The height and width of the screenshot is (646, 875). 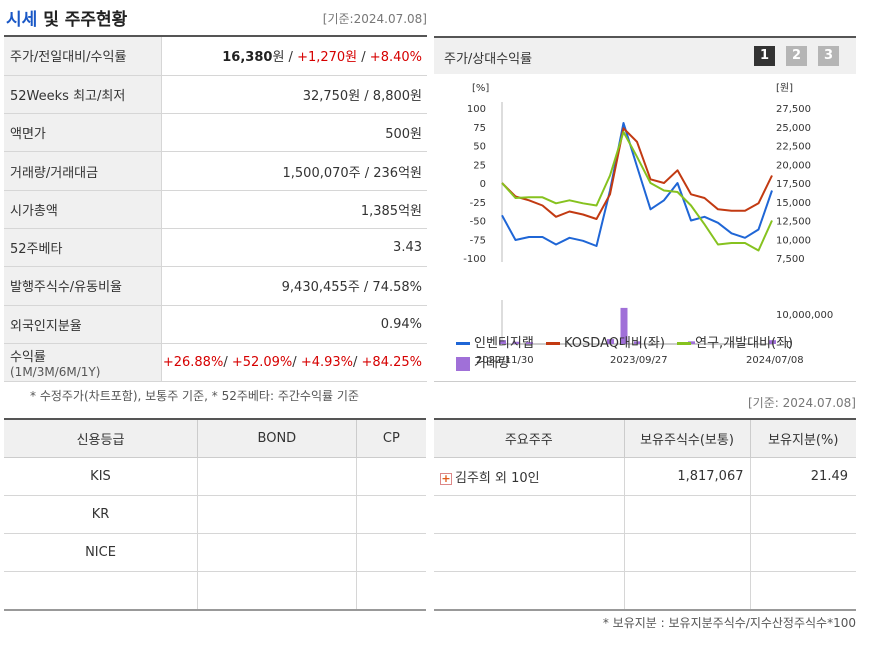 I want to click on chart-header: 주가/상대수익률 1 2 3, so click(x=645, y=56).